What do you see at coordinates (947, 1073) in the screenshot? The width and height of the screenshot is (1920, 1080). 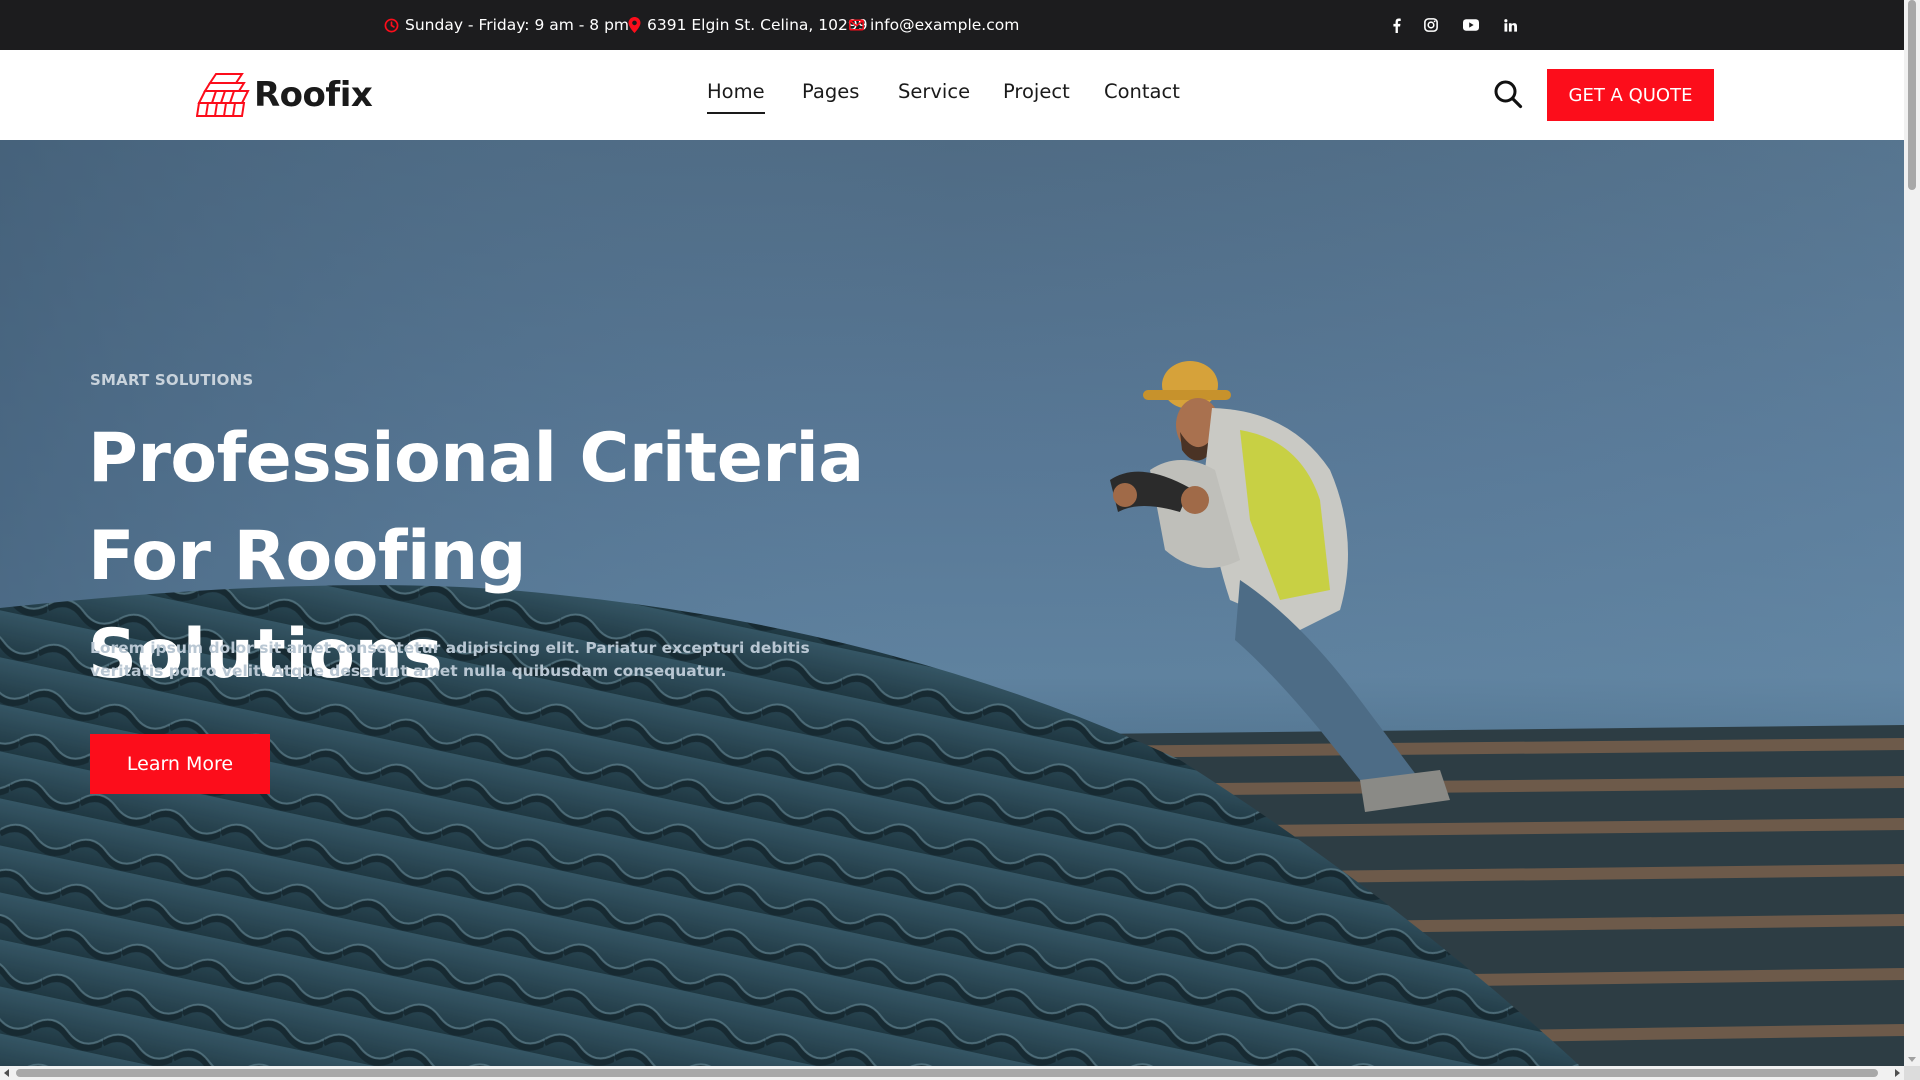 I see `horizontal-scrollbar-thumb` at bounding box center [947, 1073].